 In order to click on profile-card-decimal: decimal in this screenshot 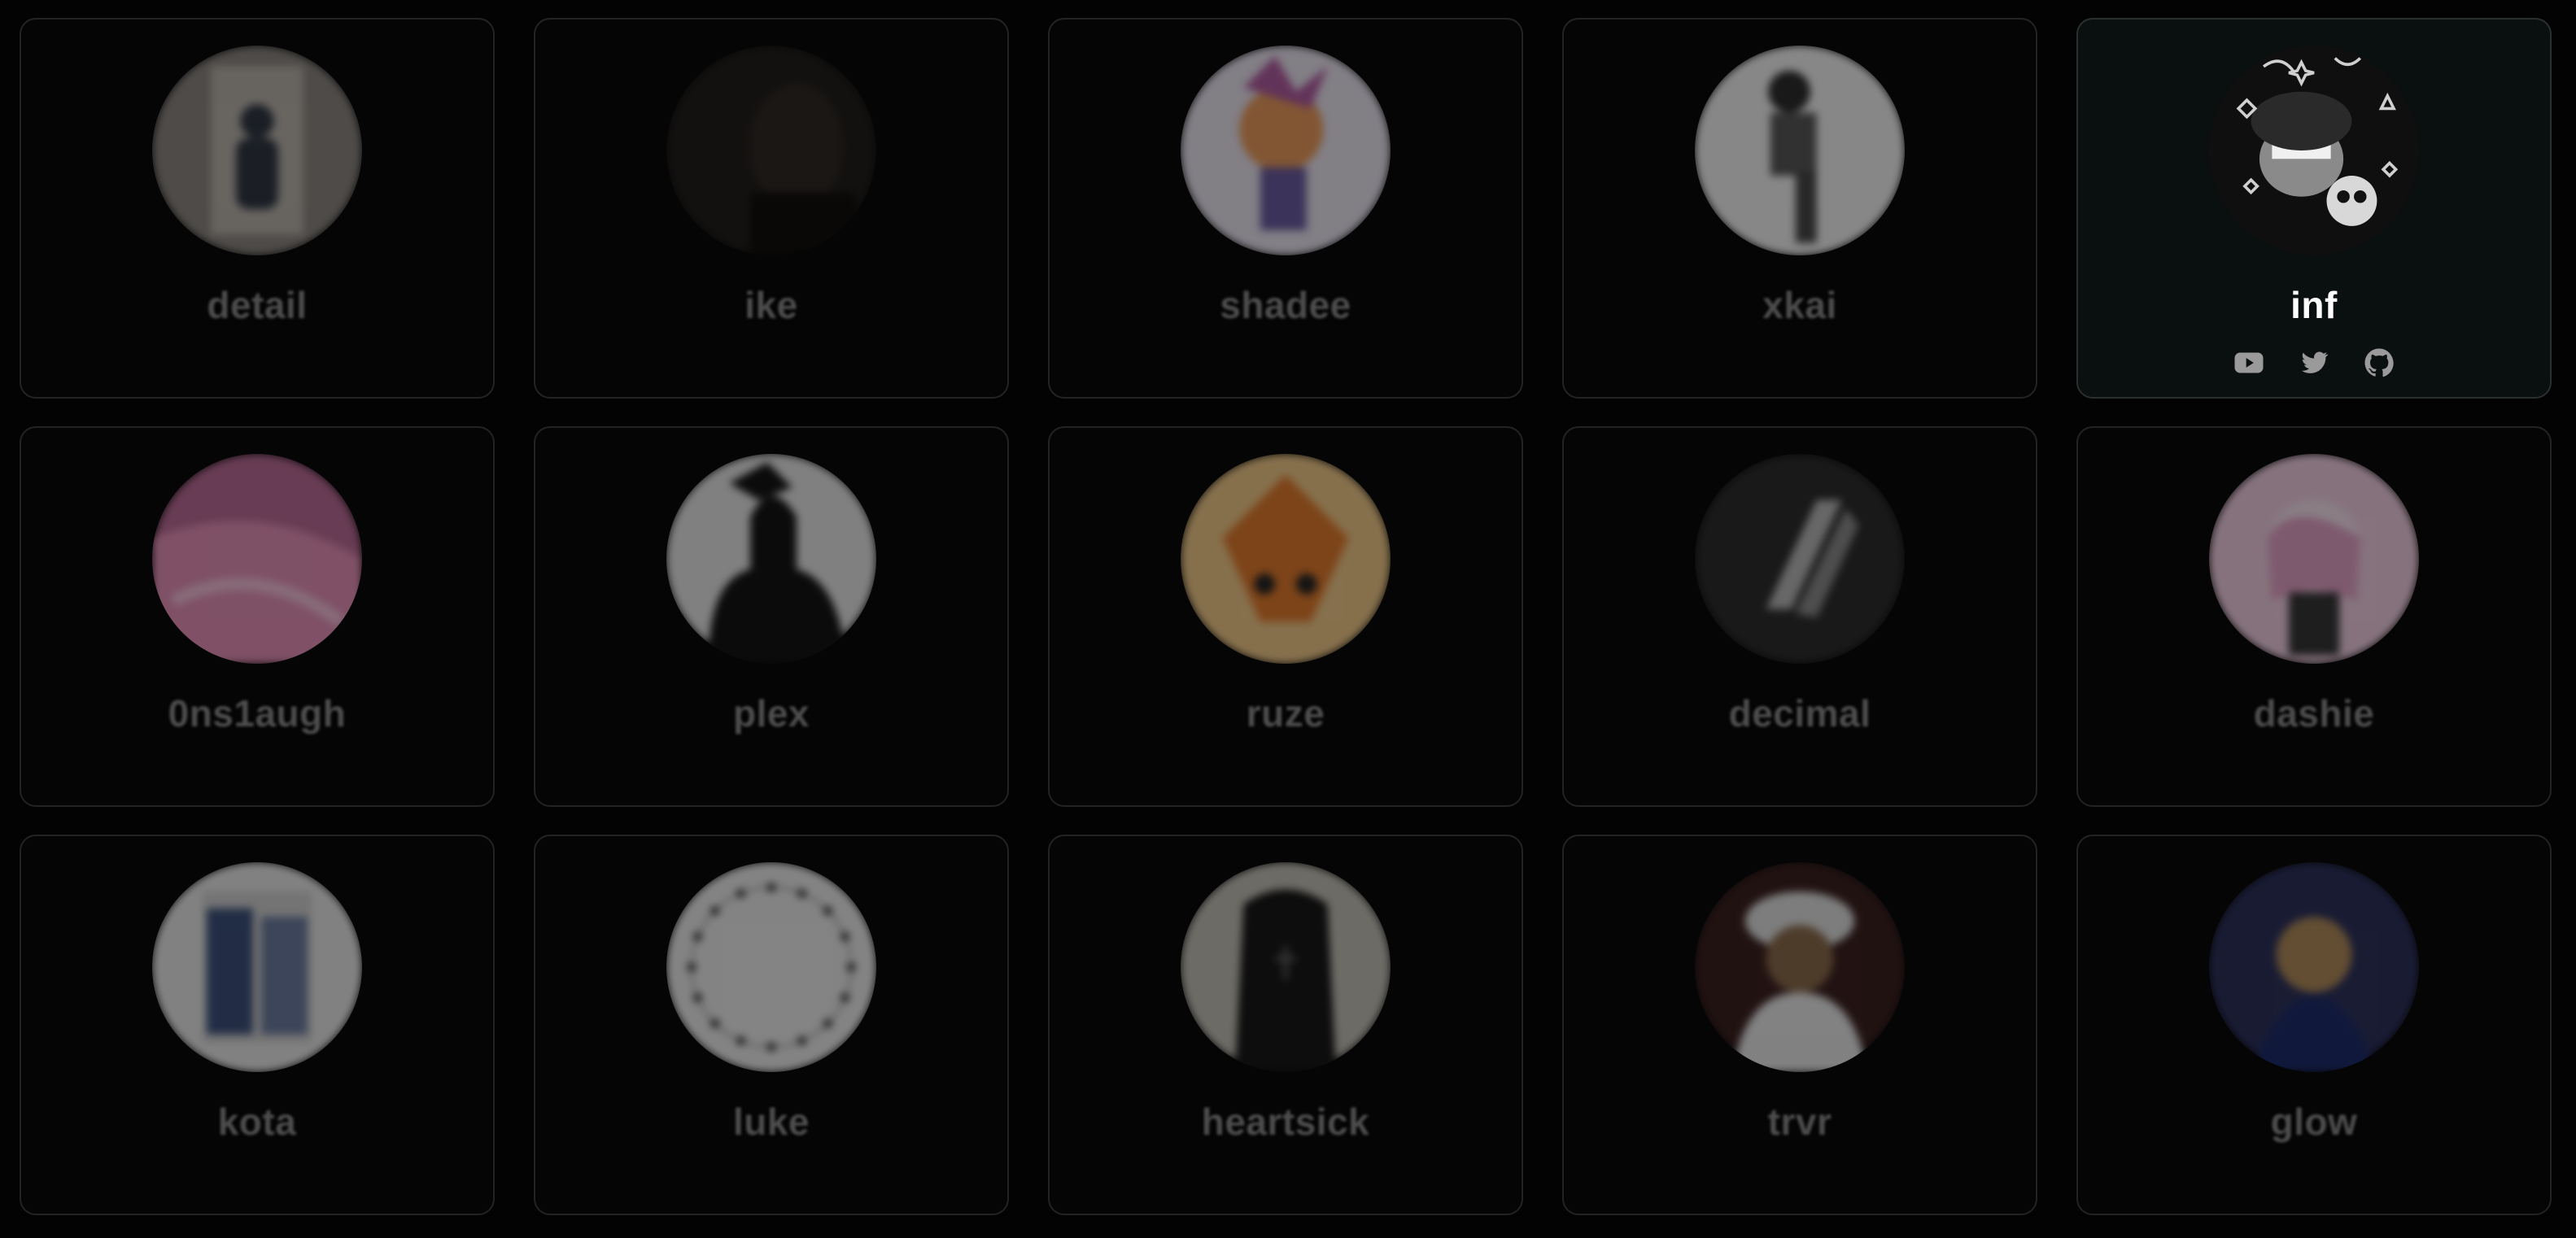, I will do `click(1799, 616)`.